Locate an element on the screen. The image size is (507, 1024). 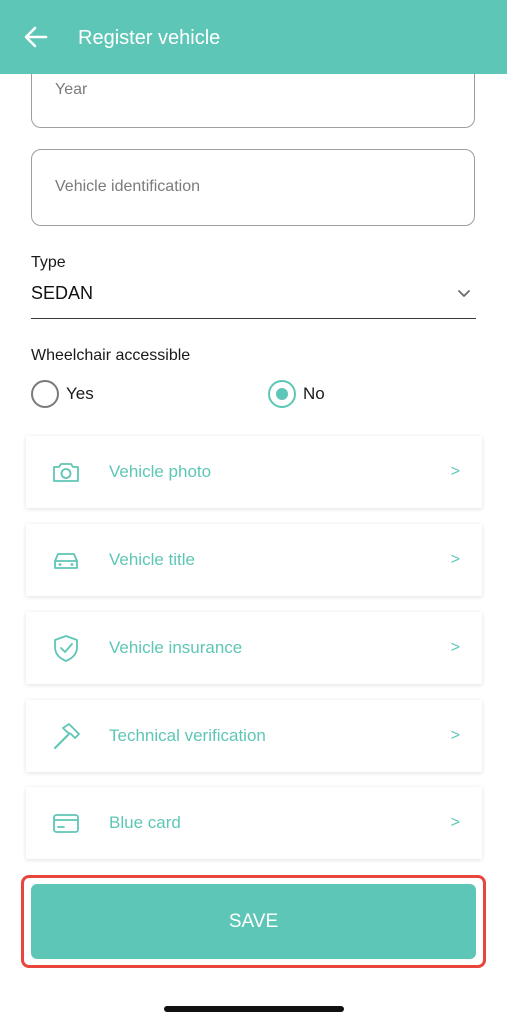
credit-card-icon is located at coordinates (66, 823).